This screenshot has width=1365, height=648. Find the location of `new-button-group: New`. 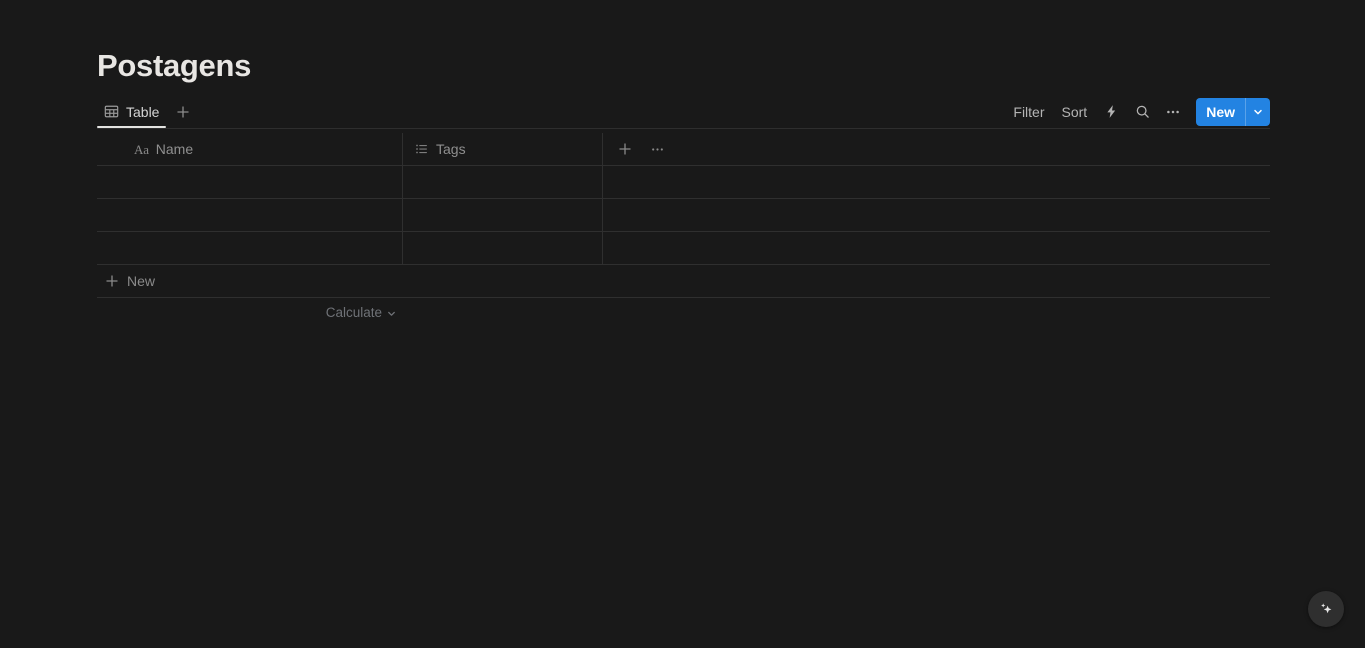

new-button-group: New is located at coordinates (1233, 111).